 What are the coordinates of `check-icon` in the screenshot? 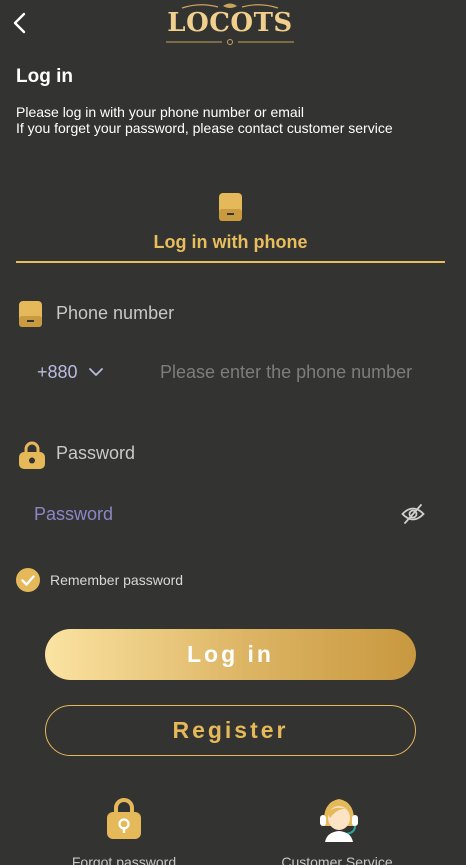 It's located at (28, 580).